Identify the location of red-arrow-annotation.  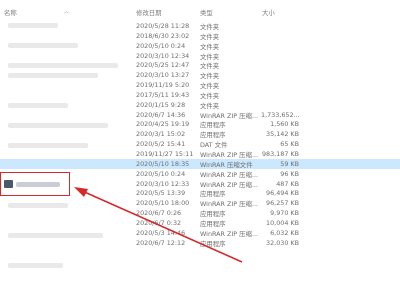
(158, 225).